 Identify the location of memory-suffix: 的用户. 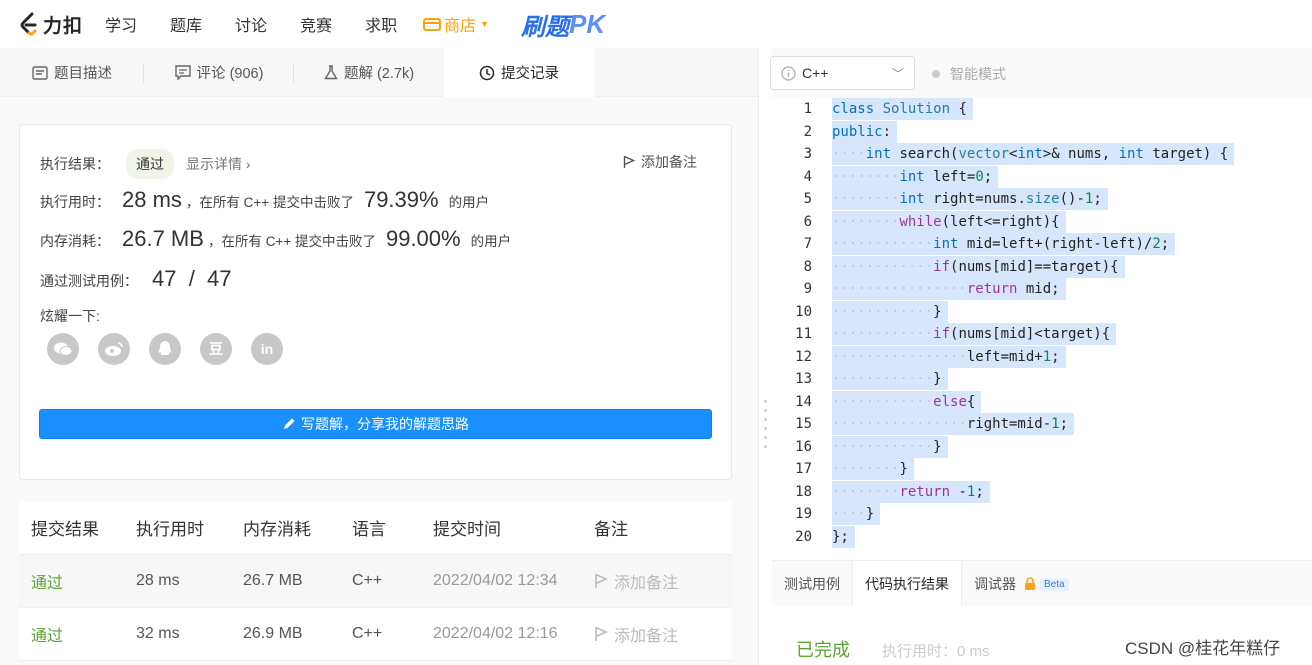
(491, 241).